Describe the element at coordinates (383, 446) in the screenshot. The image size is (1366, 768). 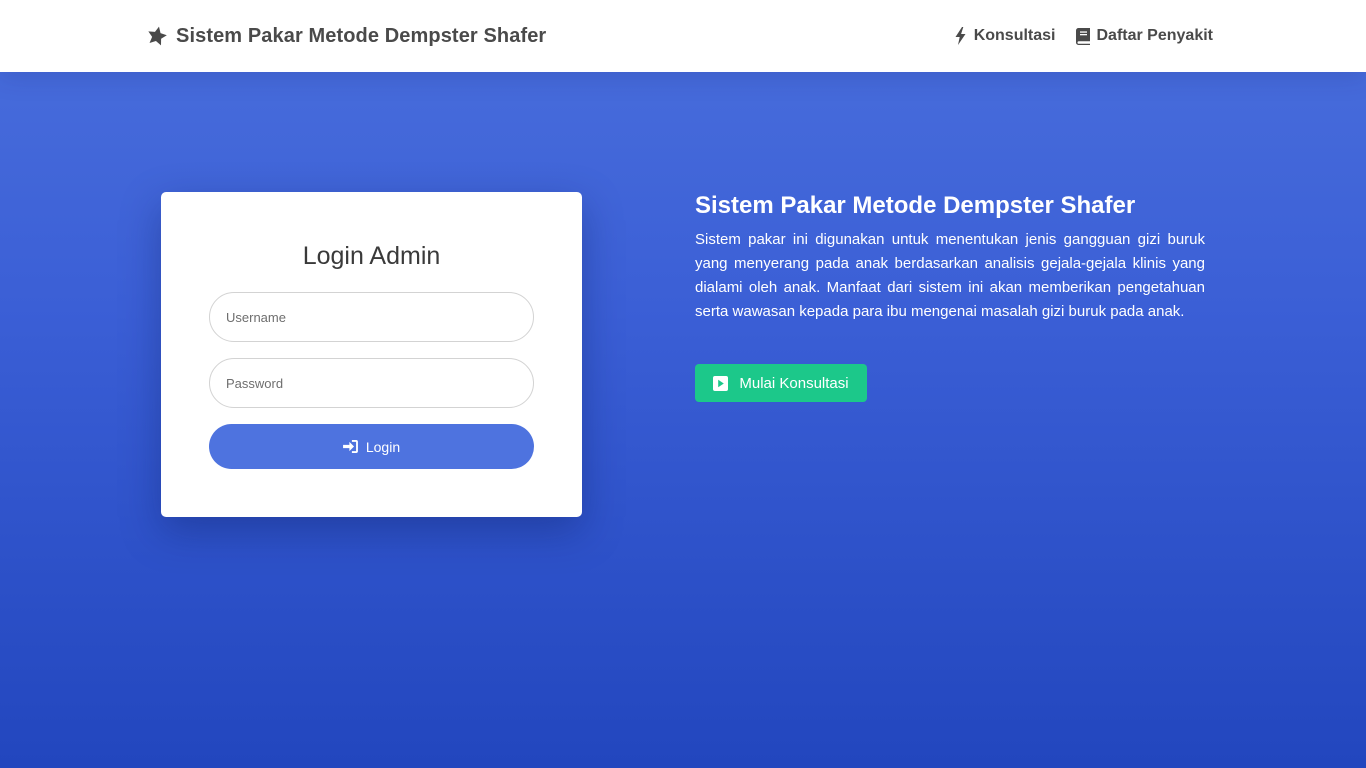
I see `login-button-label: Login` at that location.